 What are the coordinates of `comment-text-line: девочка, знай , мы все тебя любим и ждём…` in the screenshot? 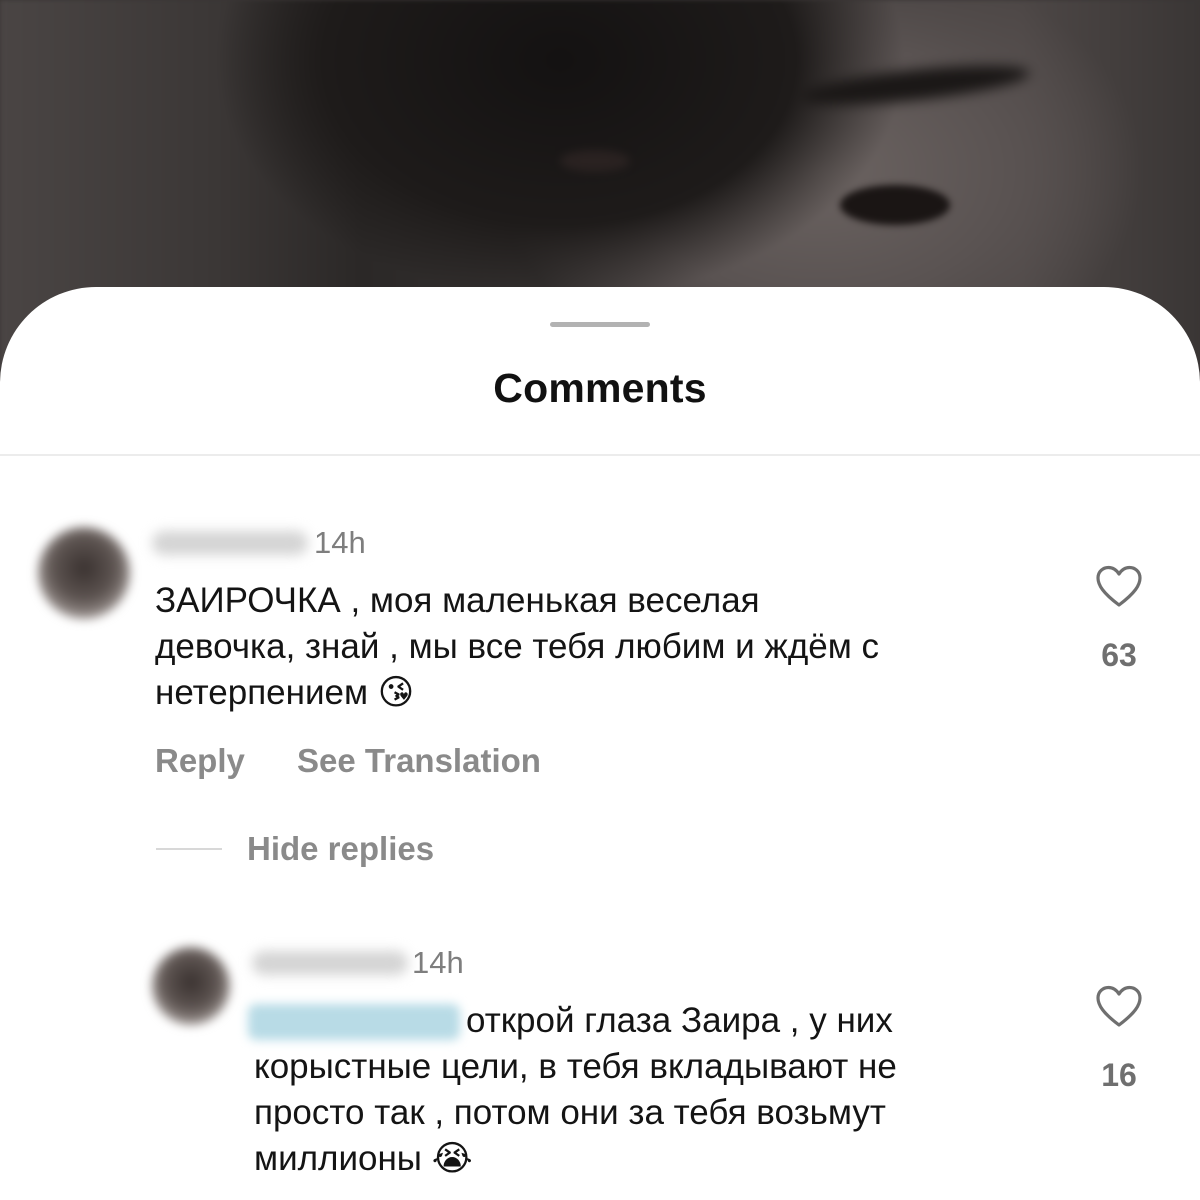 It's located at (517, 646).